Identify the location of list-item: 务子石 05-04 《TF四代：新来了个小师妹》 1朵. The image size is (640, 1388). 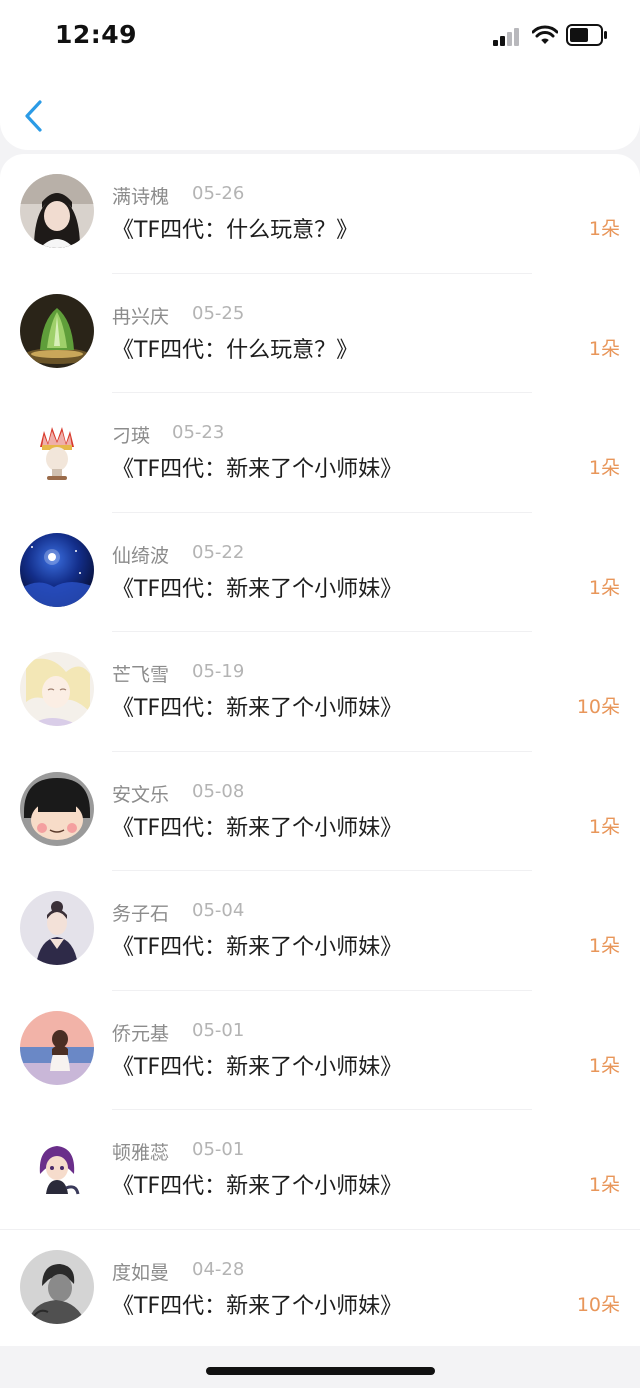
(320, 931).